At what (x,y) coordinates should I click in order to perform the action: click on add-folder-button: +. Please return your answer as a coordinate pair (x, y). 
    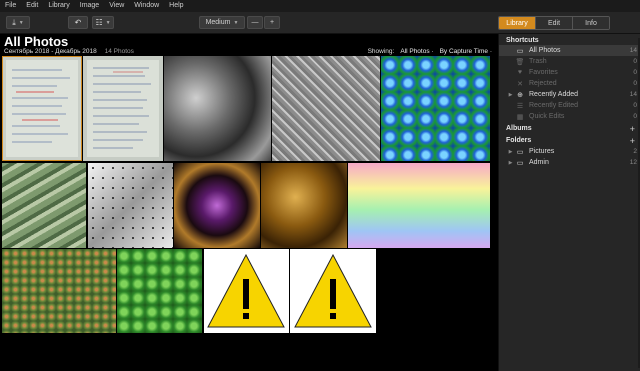
    Looking at the image, I should click on (632, 141).